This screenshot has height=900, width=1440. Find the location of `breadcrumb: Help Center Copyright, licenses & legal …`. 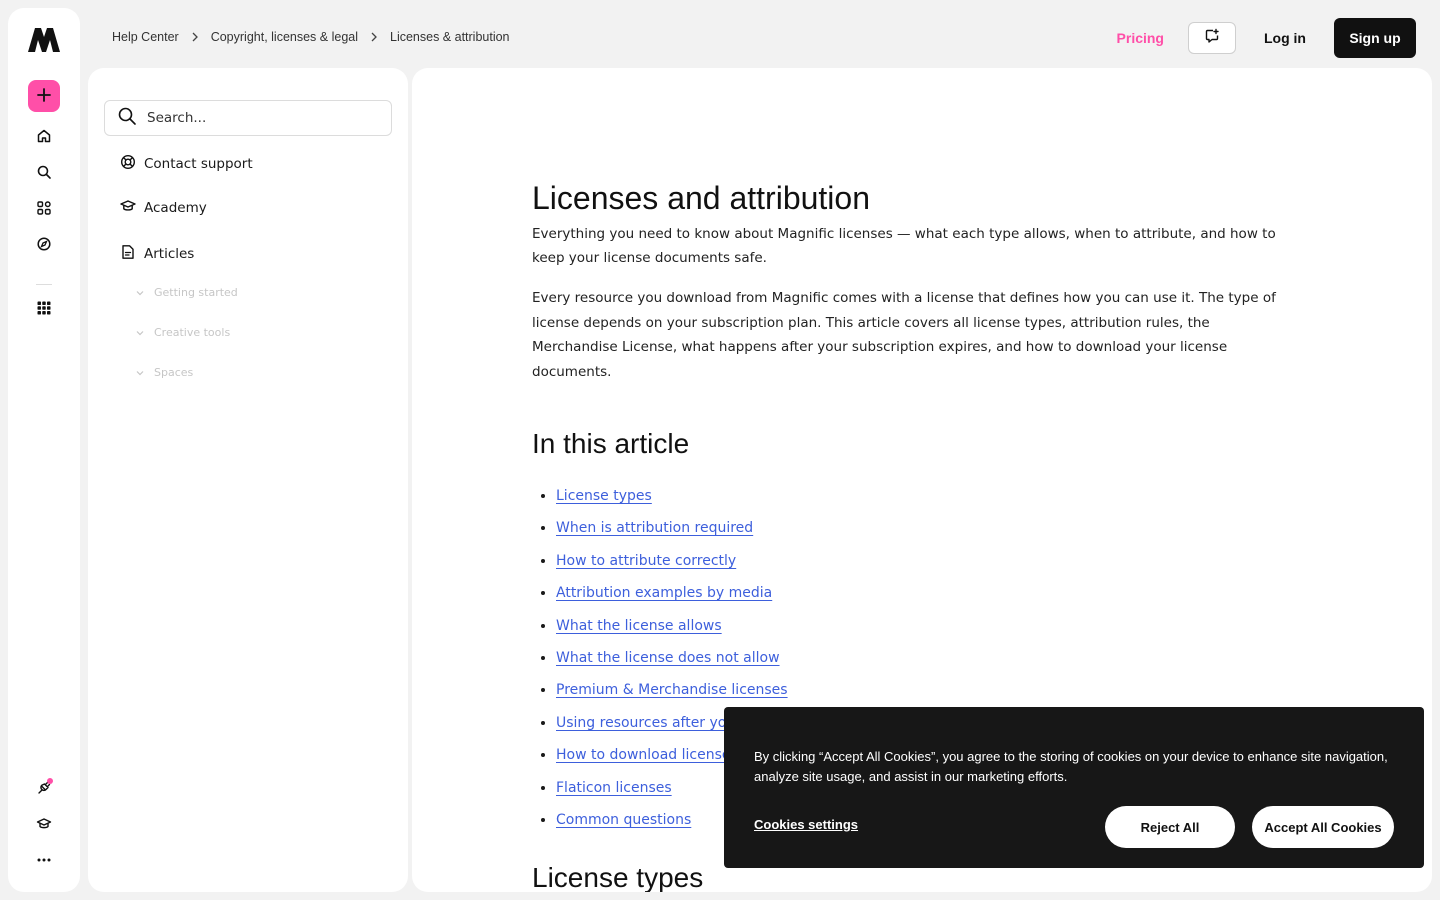

breadcrumb: Help Center Copyright, licenses & legal … is located at coordinates (311, 37).